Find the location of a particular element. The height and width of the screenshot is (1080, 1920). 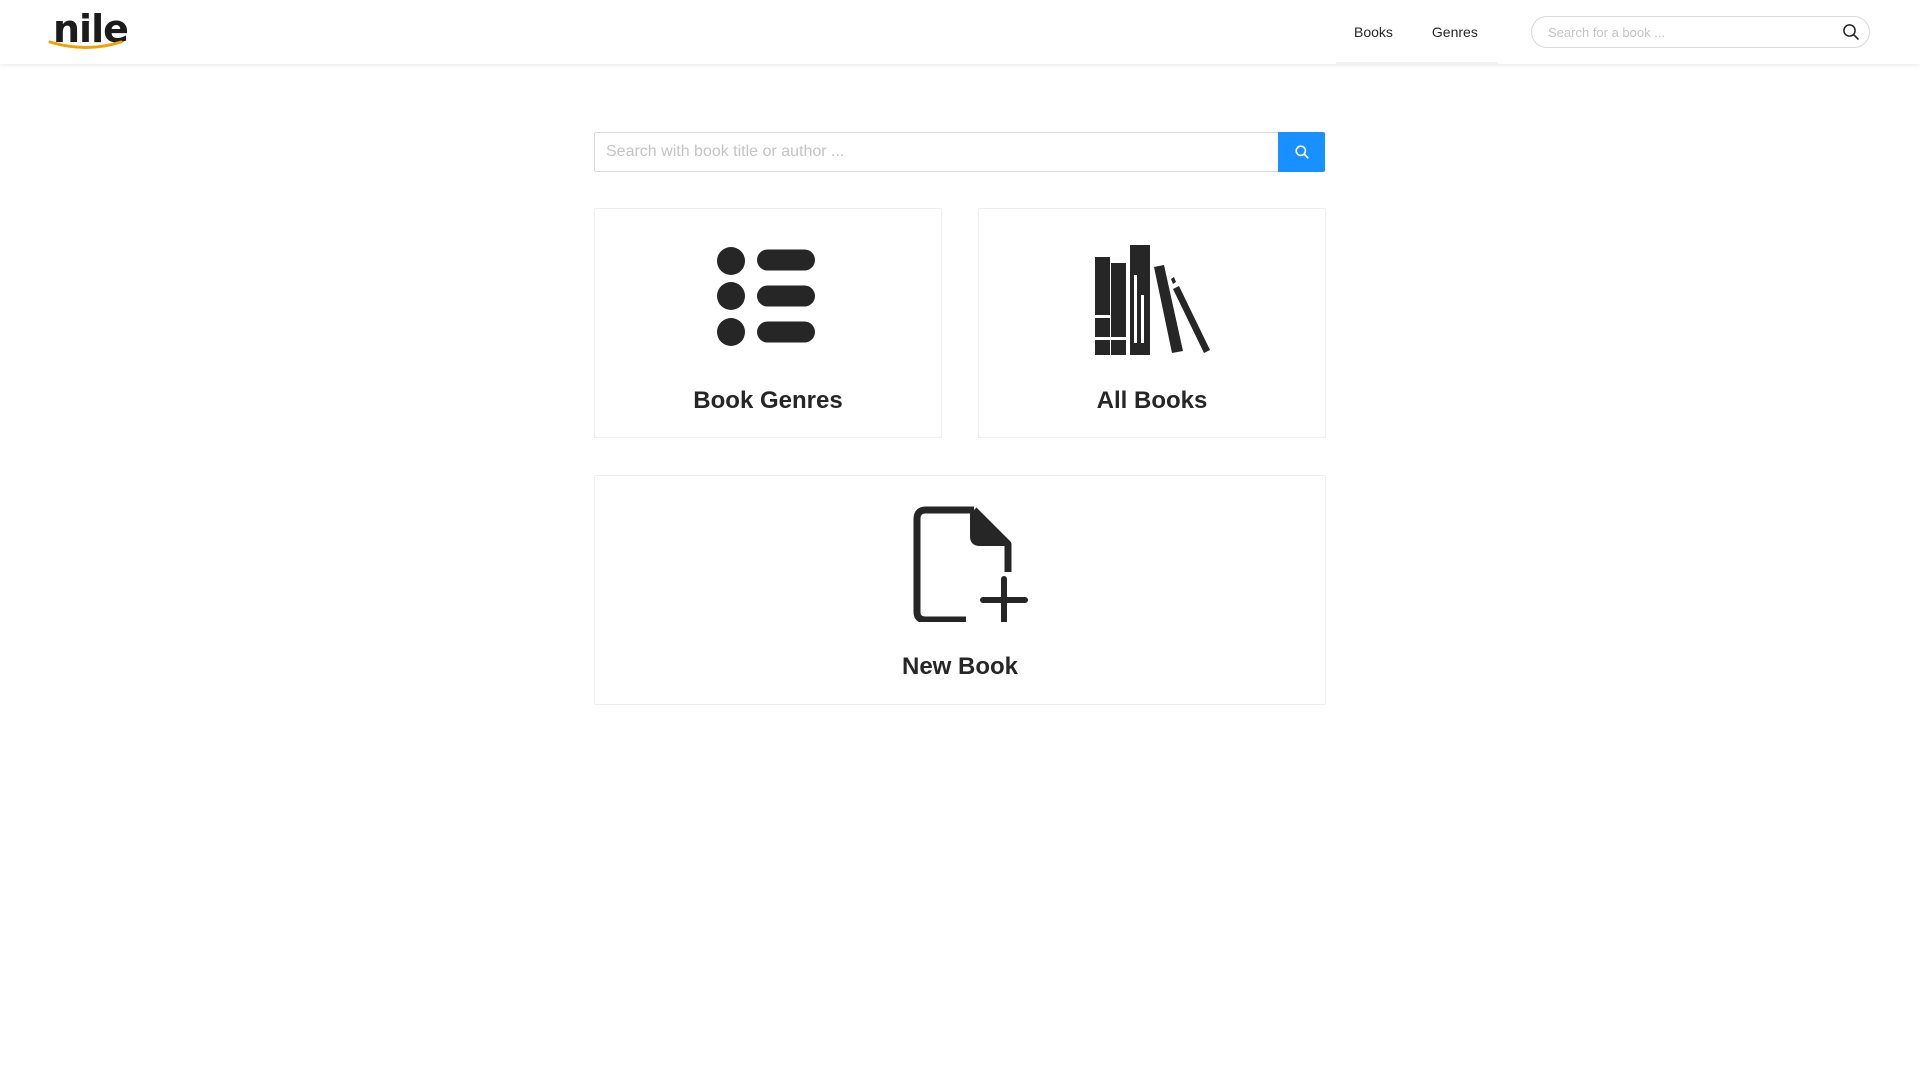

new-book-card: New Book is located at coordinates (960, 590).